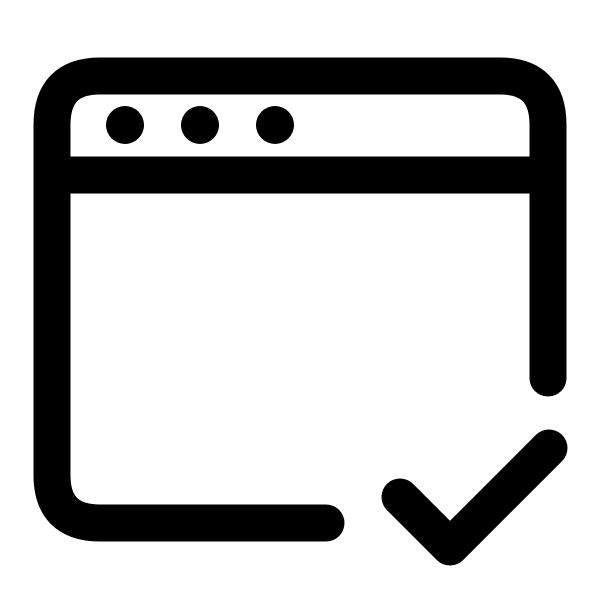 This screenshot has width=600, height=600. I want to click on window-dot-1-icon, so click(125, 125).